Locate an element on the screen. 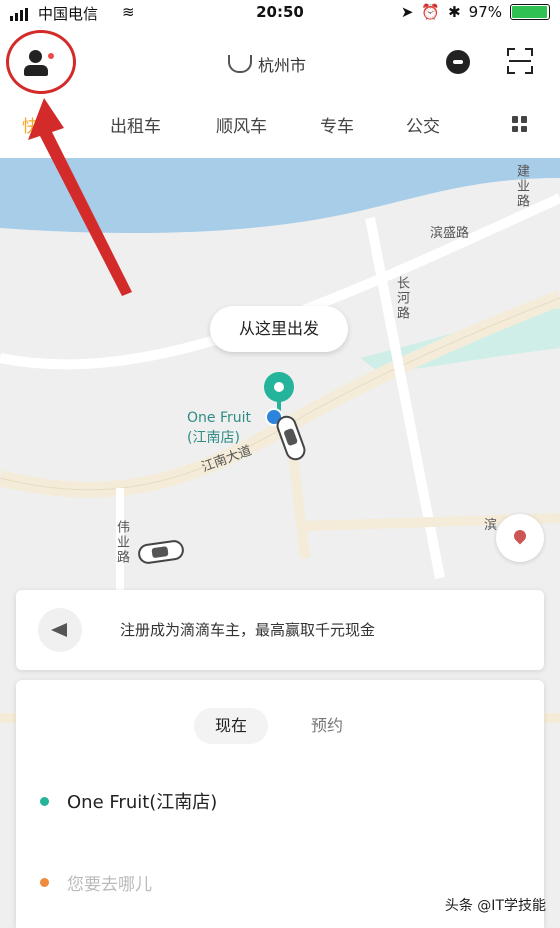 The width and height of the screenshot is (560, 928). pickup-dot-icon is located at coordinates (44, 801).